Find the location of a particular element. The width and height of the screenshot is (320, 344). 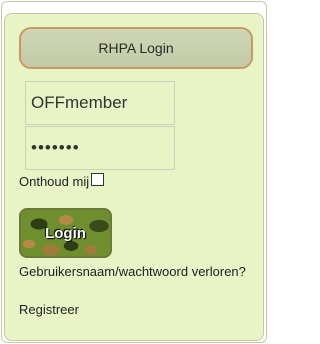

login-title: RHPA Login is located at coordinates (136, 48).